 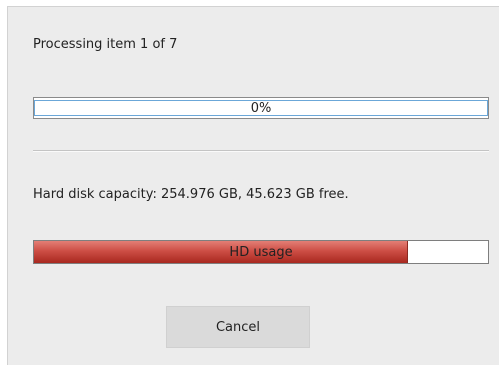 What do you see at coordinates (261, 151) in the screenshot?
I see `divider` at bounding box center [261, 151].